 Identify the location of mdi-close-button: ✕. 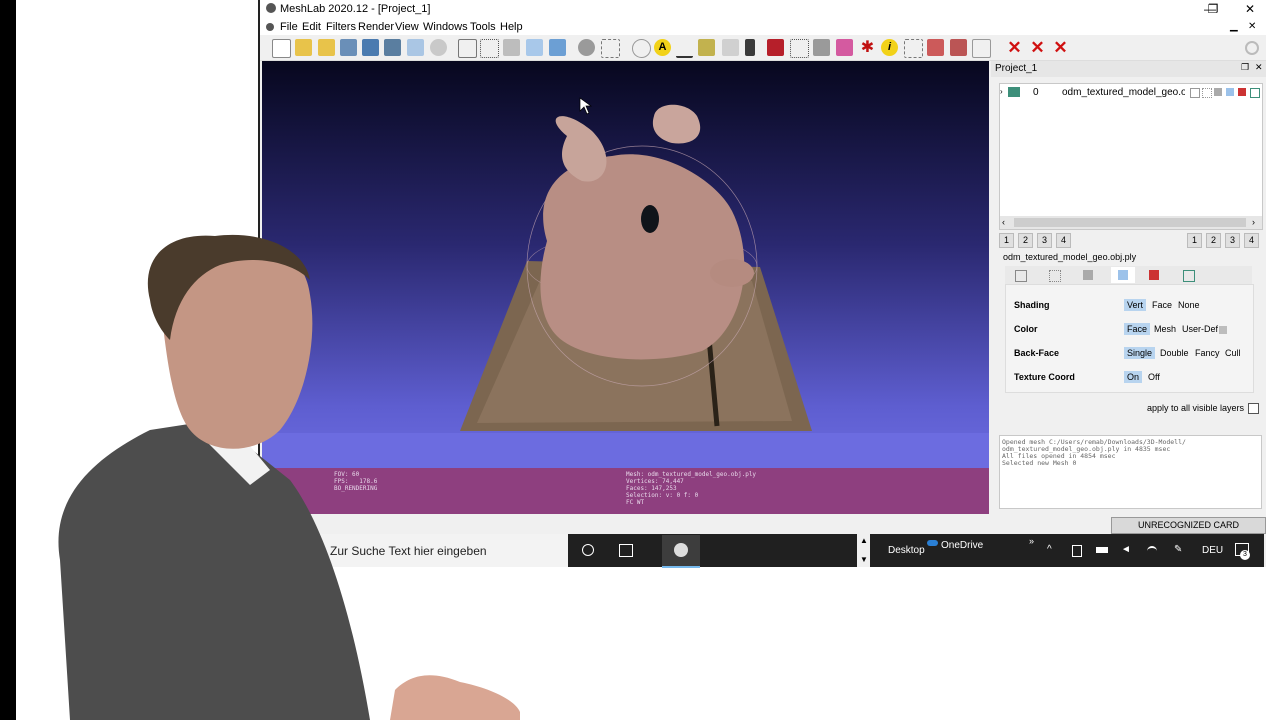
(1252, 26).